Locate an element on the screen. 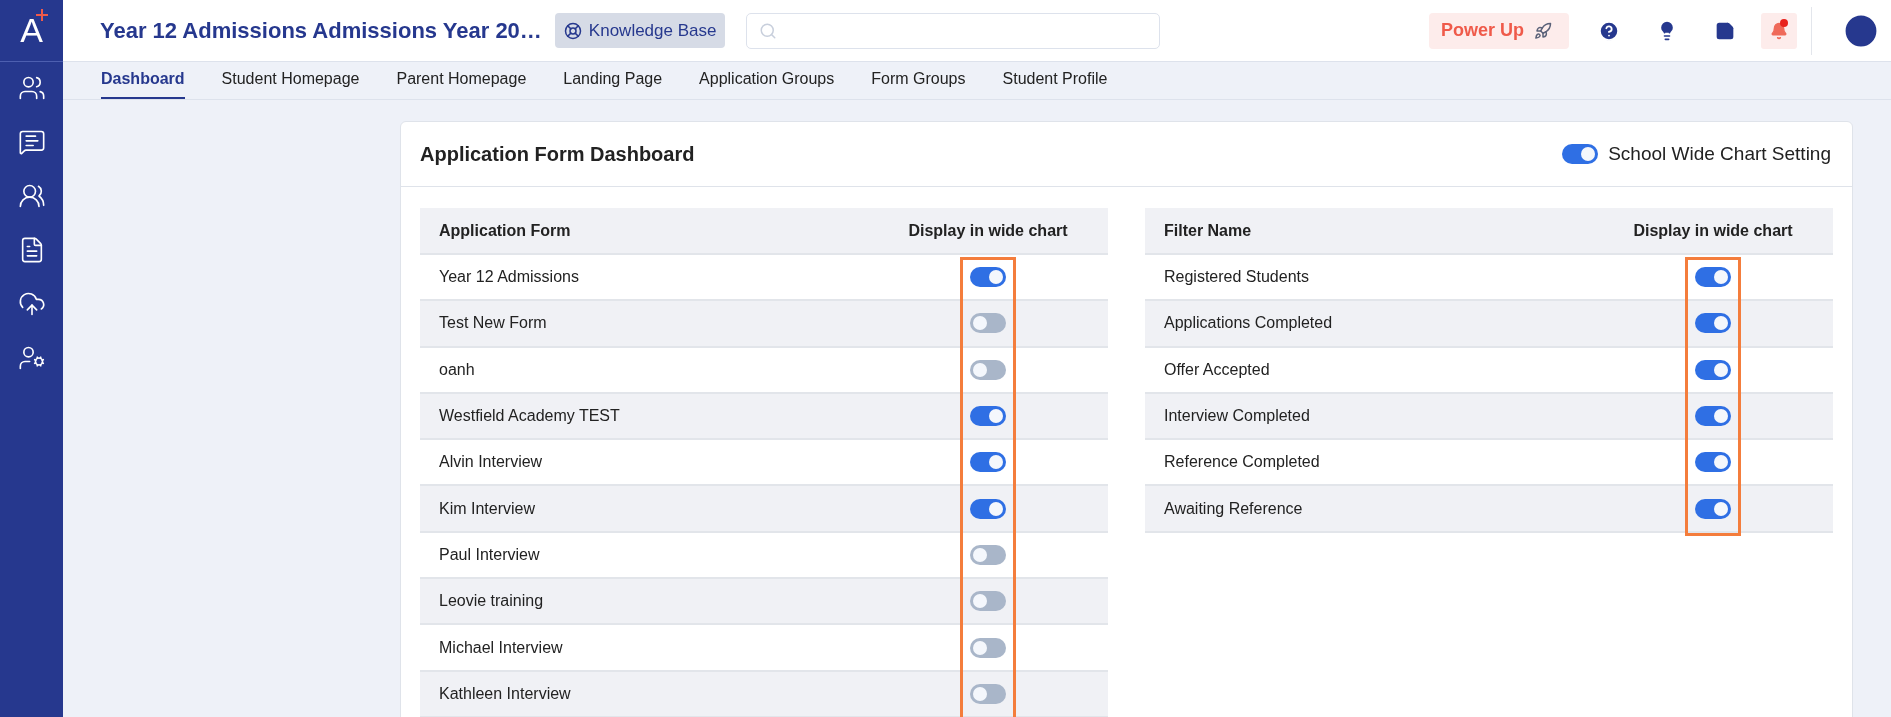 Image resolution: width=1891 pixels, height=717 pixels. table-cell-text: Paul Interview is located at coordinates (489, 554).